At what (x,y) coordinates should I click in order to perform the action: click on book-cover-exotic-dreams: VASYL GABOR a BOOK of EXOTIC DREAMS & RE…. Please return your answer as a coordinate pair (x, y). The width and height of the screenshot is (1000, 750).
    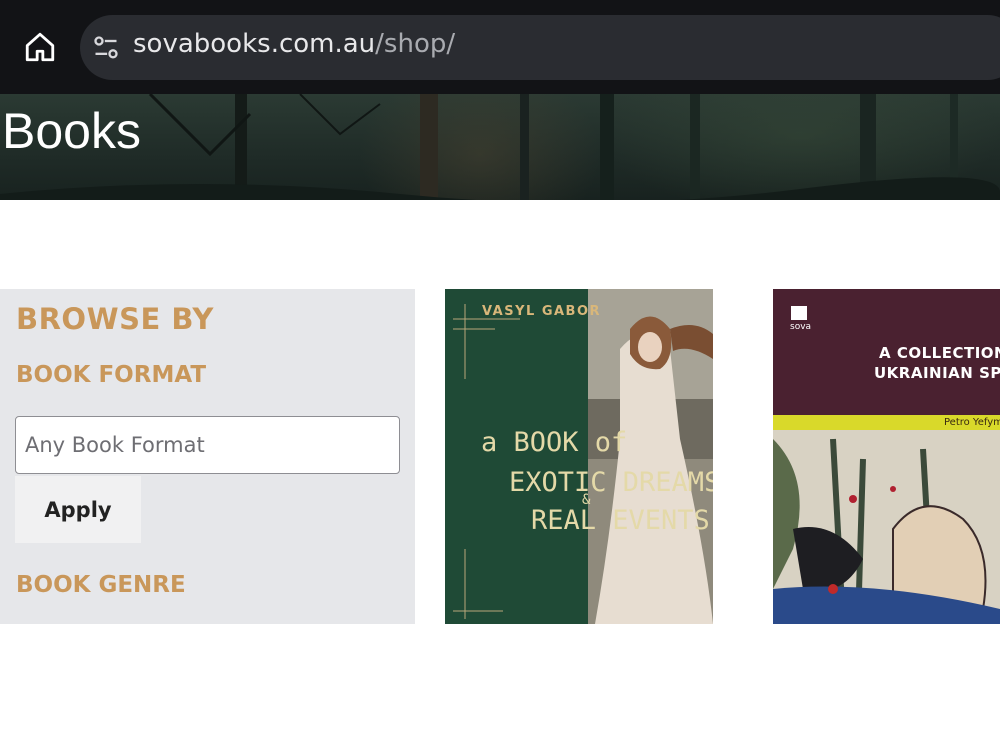
    Looking at the image, I should click on (579, 456).